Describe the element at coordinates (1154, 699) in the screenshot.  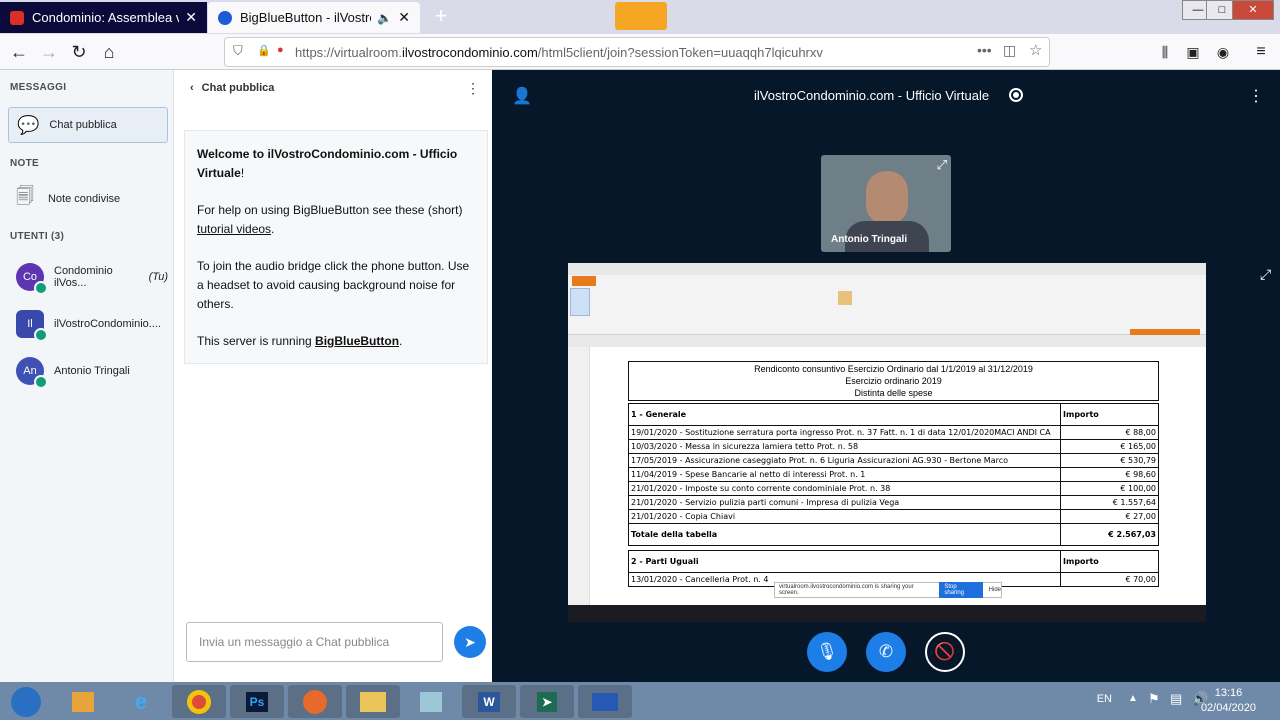
I see `flag-icon: ⚑` at that location.